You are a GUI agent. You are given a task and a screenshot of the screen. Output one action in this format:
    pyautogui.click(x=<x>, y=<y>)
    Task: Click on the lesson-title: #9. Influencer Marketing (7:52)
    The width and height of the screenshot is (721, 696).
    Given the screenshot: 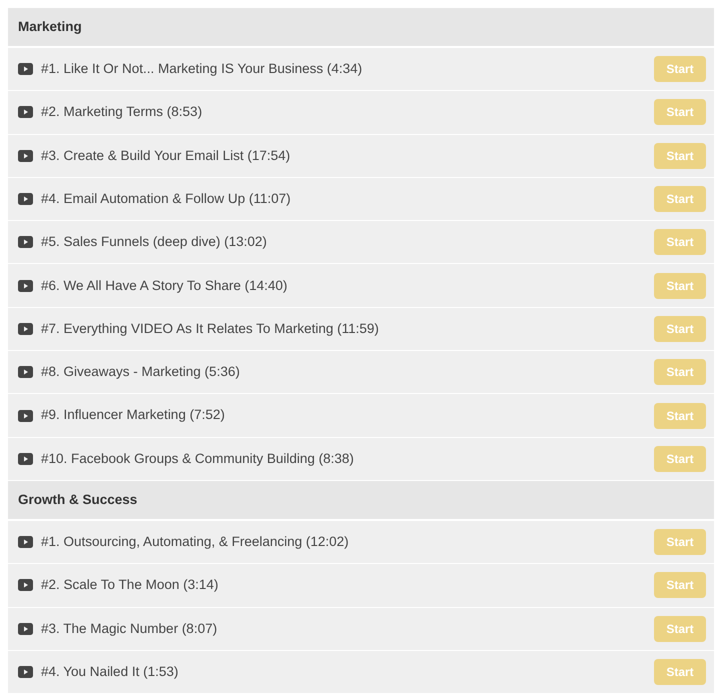 What is the action you would take?
    pyautogui.click(x=133, y=415)
    